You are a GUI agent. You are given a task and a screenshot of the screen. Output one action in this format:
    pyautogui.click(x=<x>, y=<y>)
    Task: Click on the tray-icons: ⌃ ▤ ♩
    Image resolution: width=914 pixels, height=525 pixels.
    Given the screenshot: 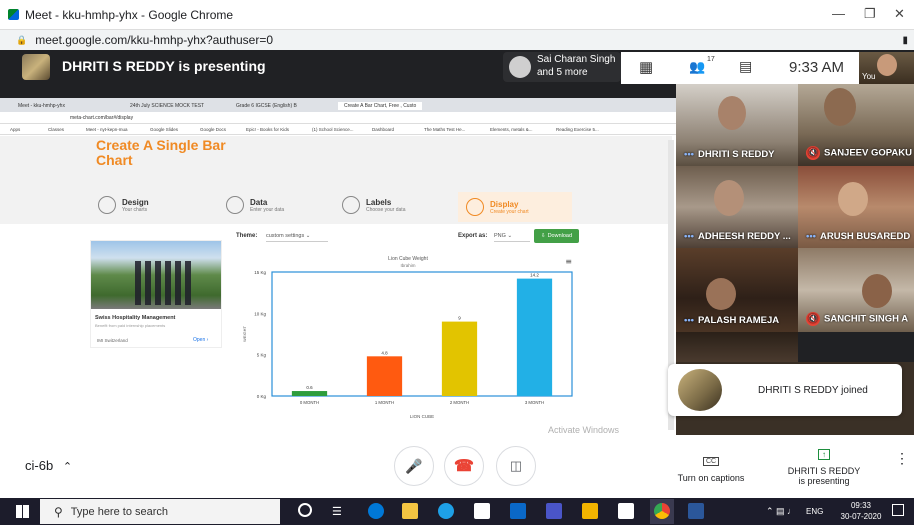 What is the action you would take?
    pyautogui.click(x=781, y=511)
    